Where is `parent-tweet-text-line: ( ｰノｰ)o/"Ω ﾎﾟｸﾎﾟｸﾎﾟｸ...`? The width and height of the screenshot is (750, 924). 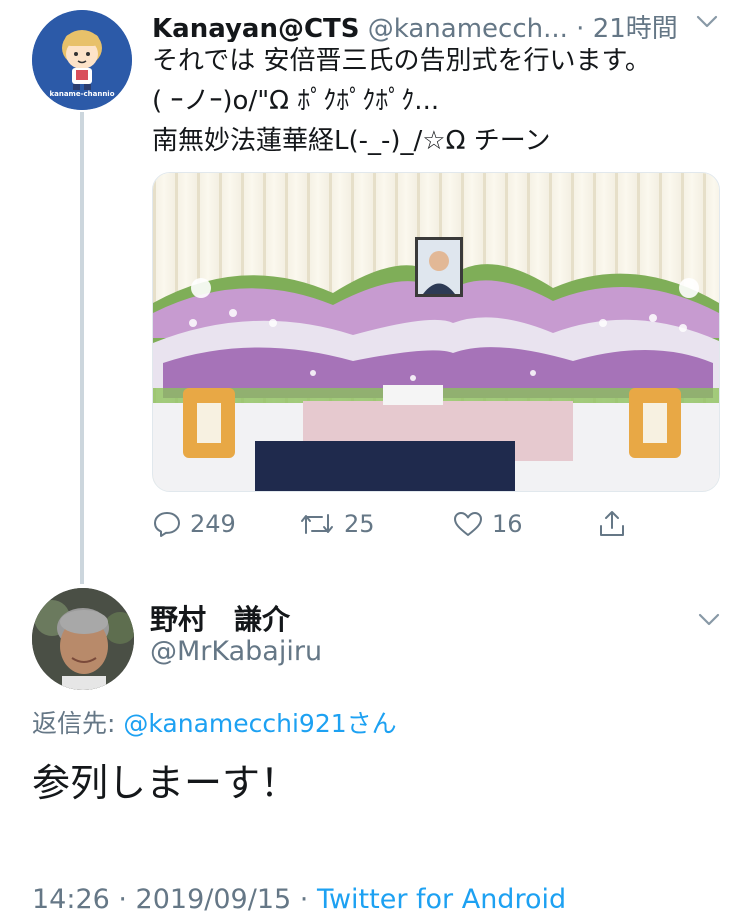
parent-tweet-text-line: ( ｰノｰ)o/"Ω ﾎﾟｸﾎﾟｸﾎﾟｸ... is located at coordinates (296, 101).